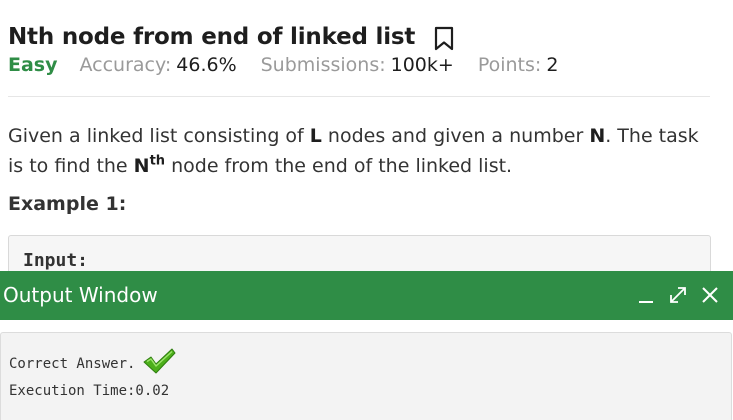 This screenshot has width=733, height=420. I want to click on difficulty-badge: Easy, so click(33, 65).